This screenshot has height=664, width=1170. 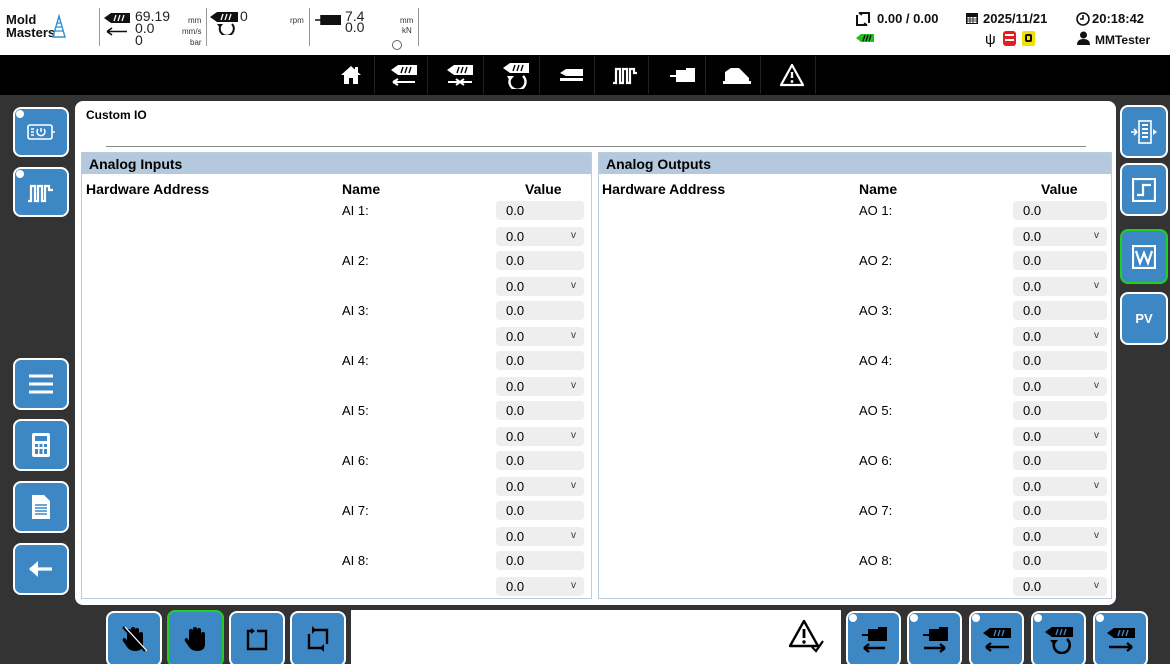 What do you see at coordinates (737, 75) in the screenshot?
I see `nav-ejector-button` at bounding box center [737, 75].